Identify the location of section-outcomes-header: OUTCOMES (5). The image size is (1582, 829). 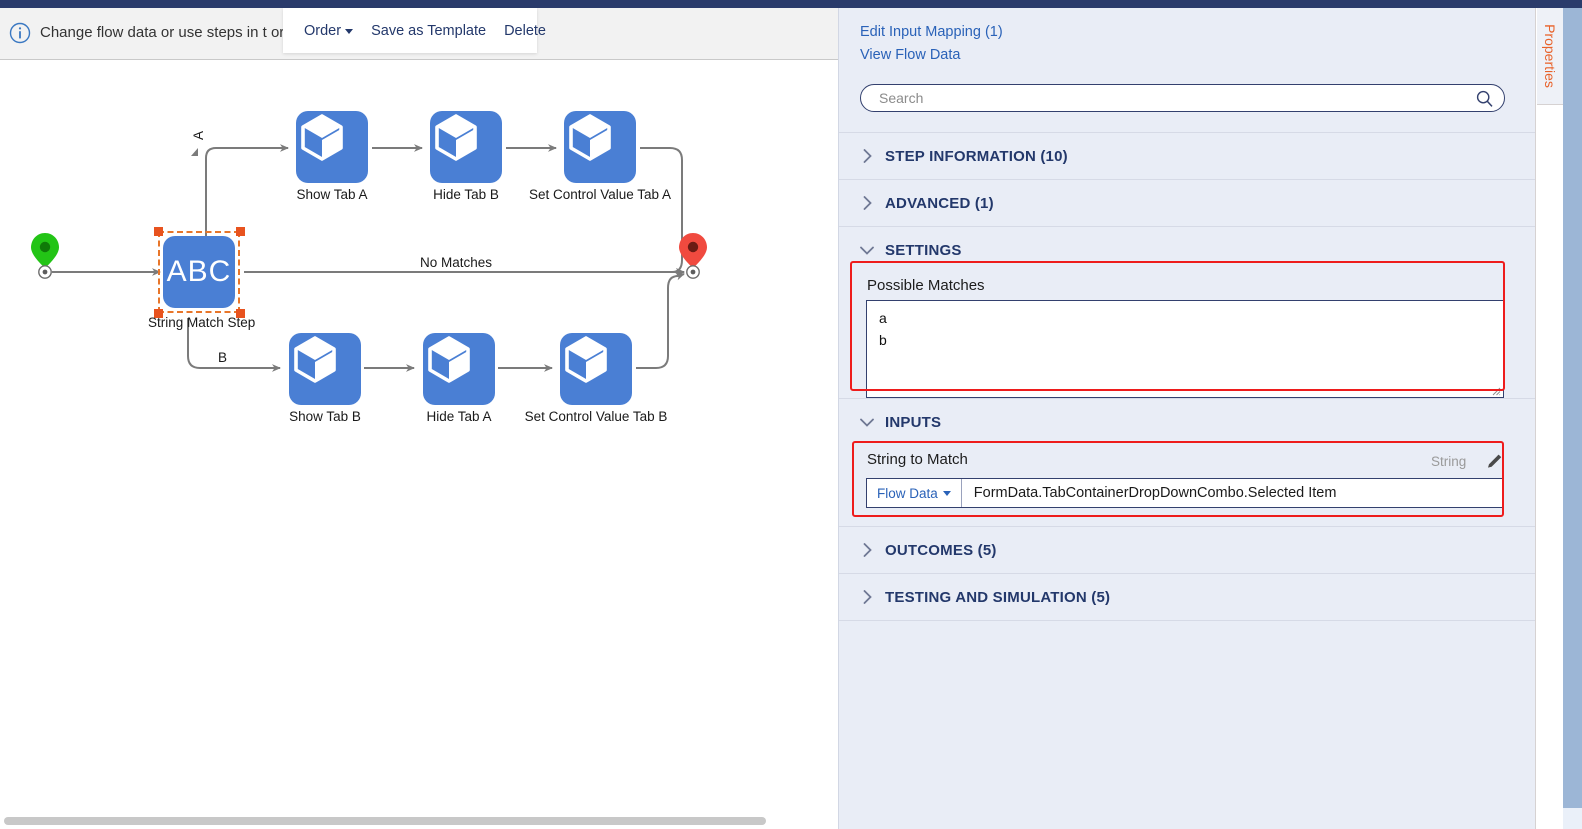
(1187, 550).